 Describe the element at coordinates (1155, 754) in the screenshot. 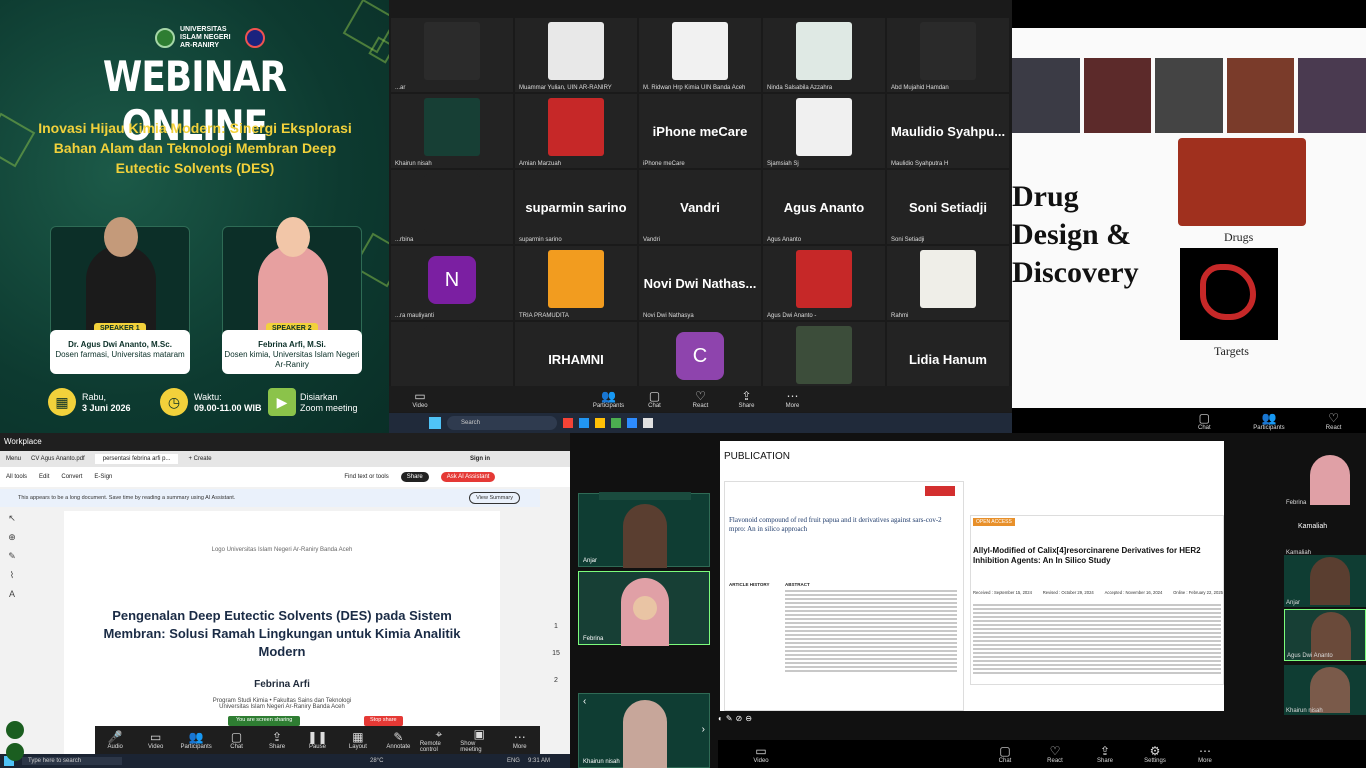

I see `settings-button: ⚙ Settings` at that location.